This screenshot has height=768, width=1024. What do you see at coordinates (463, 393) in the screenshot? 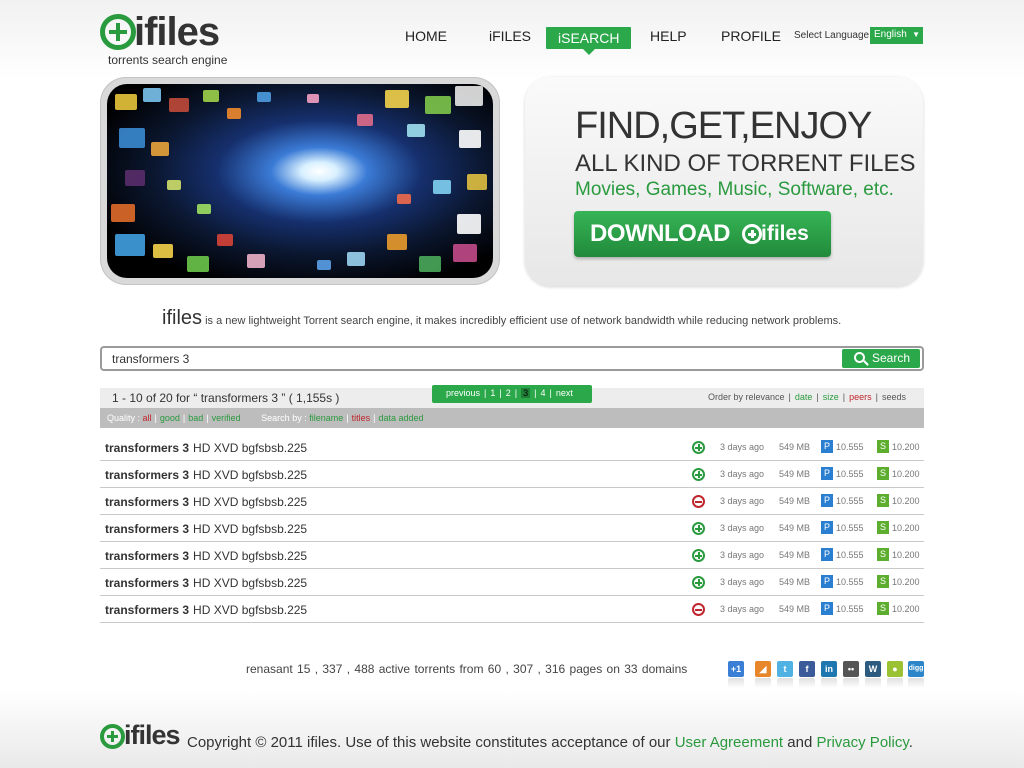
I see `pager-previous: previous` at bounding box center [463, 393].